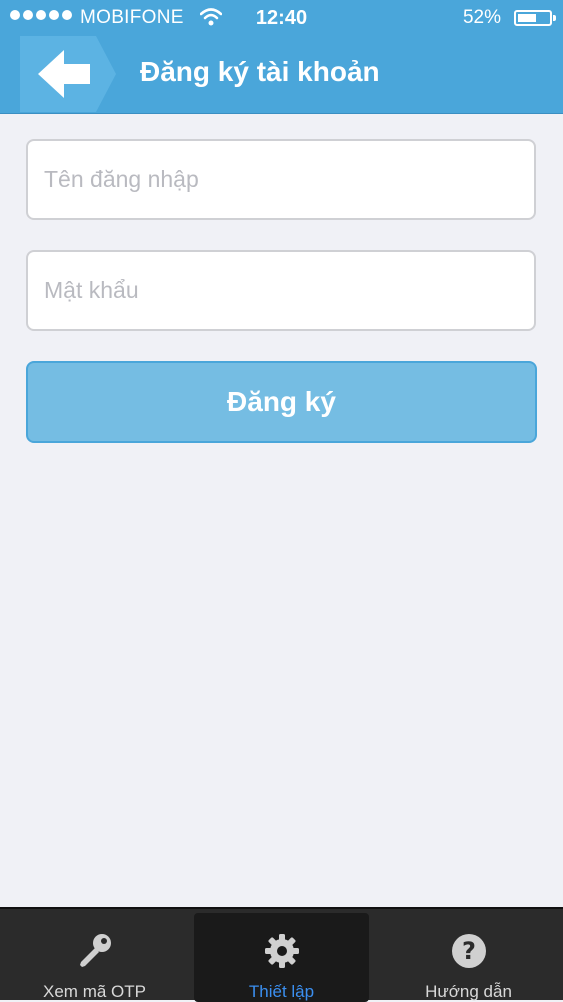  I want to click on tab-label: Thiết lập, so click(281, 991).